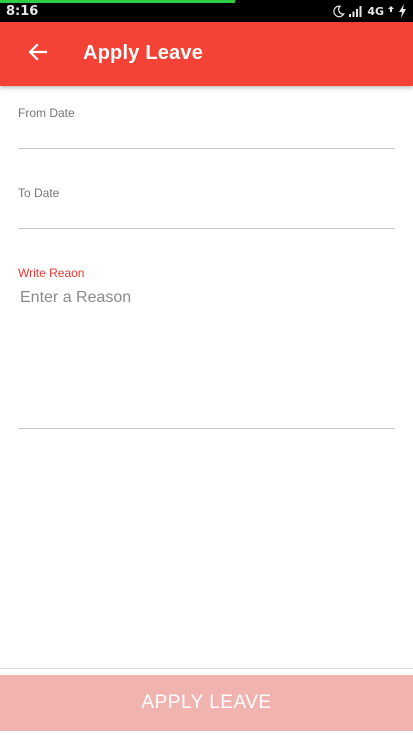 The width and height of the screenshot is (413, 735). What do you see at coordinates (391, 11) in the screenshot?
I see `data-arrows-icon` at bounding box center [391, 11].